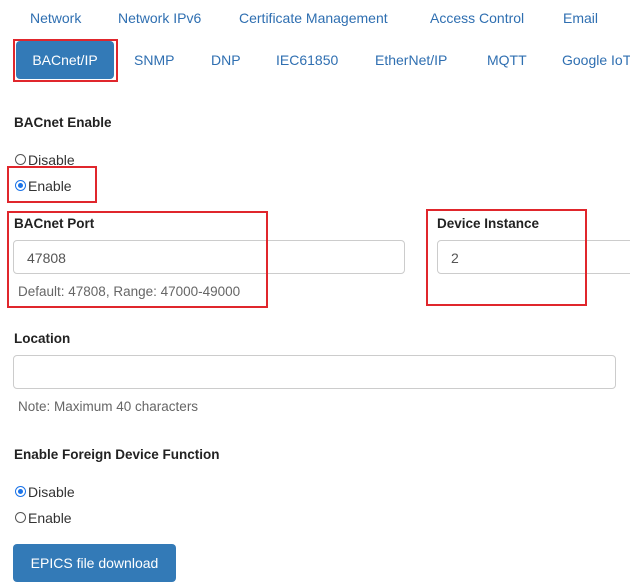  I want to click on tab-ethernet-ip: EtherNet/IP, so click(411, 60).